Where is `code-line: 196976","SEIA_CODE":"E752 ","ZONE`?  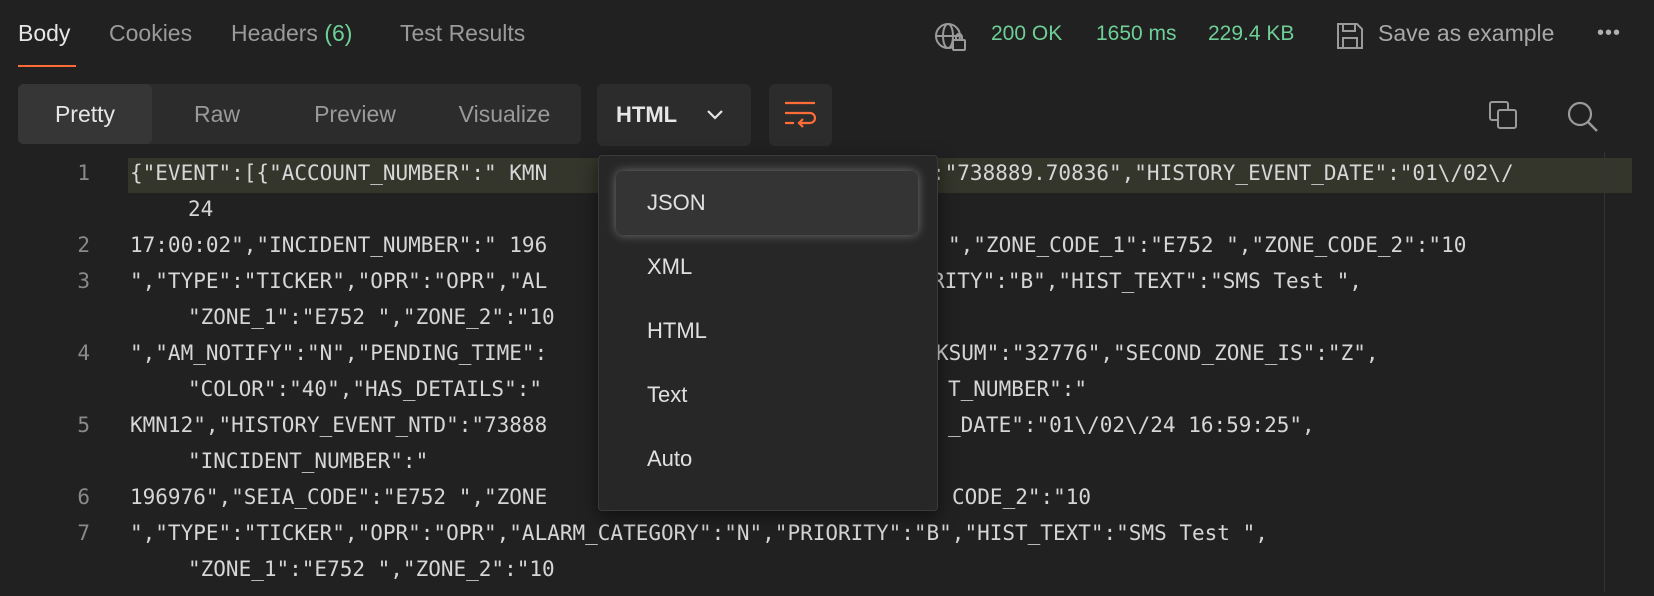
code-line: 196976","SEIA_CODE":"E752 ","ZONE is located at coordinates (339, 497).